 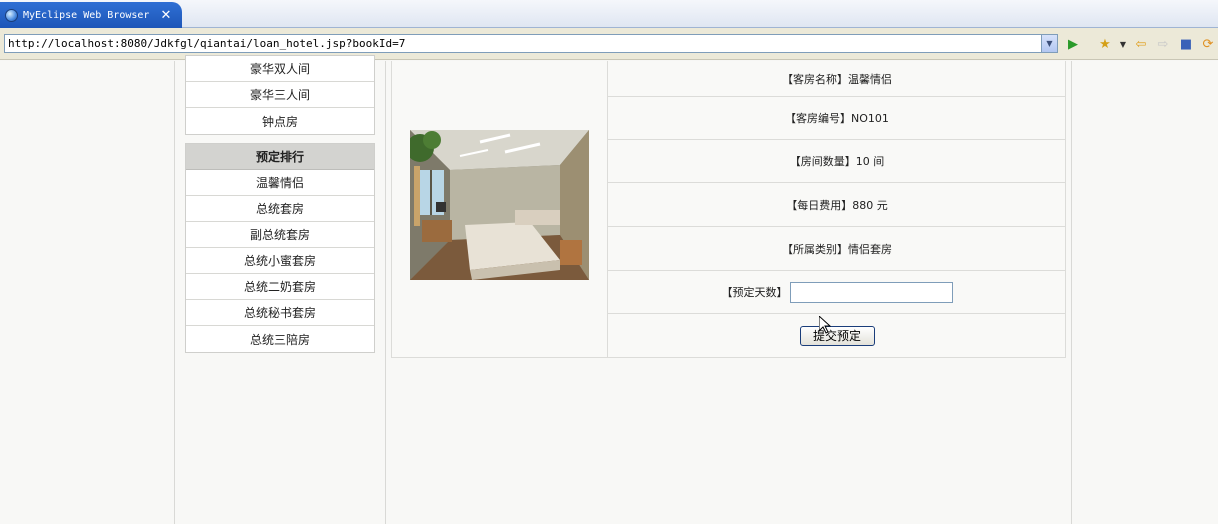 I want to click on go-icon: ▶, so click(x=1073, y=44).